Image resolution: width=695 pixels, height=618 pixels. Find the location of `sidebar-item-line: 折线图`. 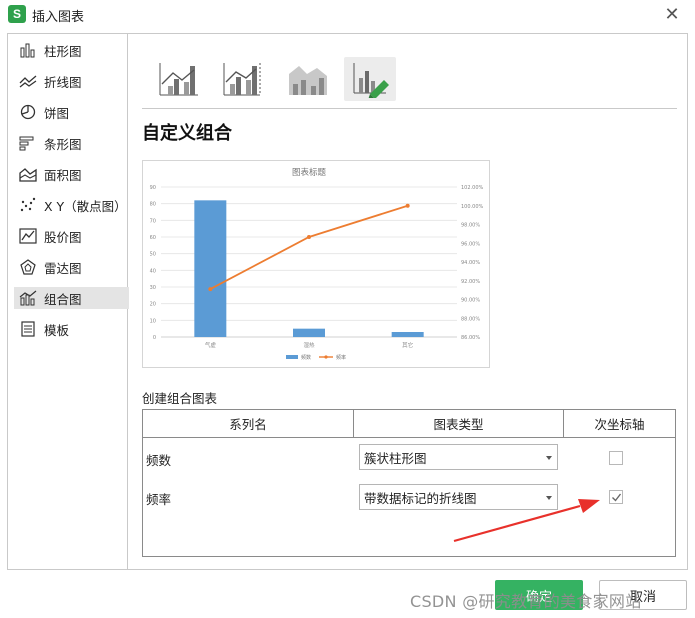

sidebar-item-line: 折线图 is located at coordinates (71, 81).